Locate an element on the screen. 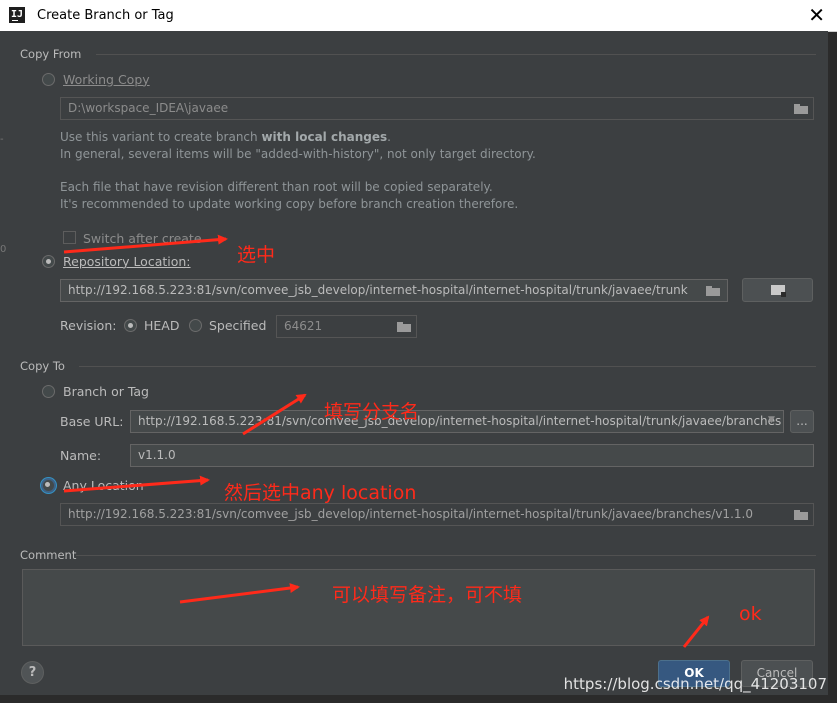 The image size is (837, 703). any-location-radio is located at coordinates (48, 485).